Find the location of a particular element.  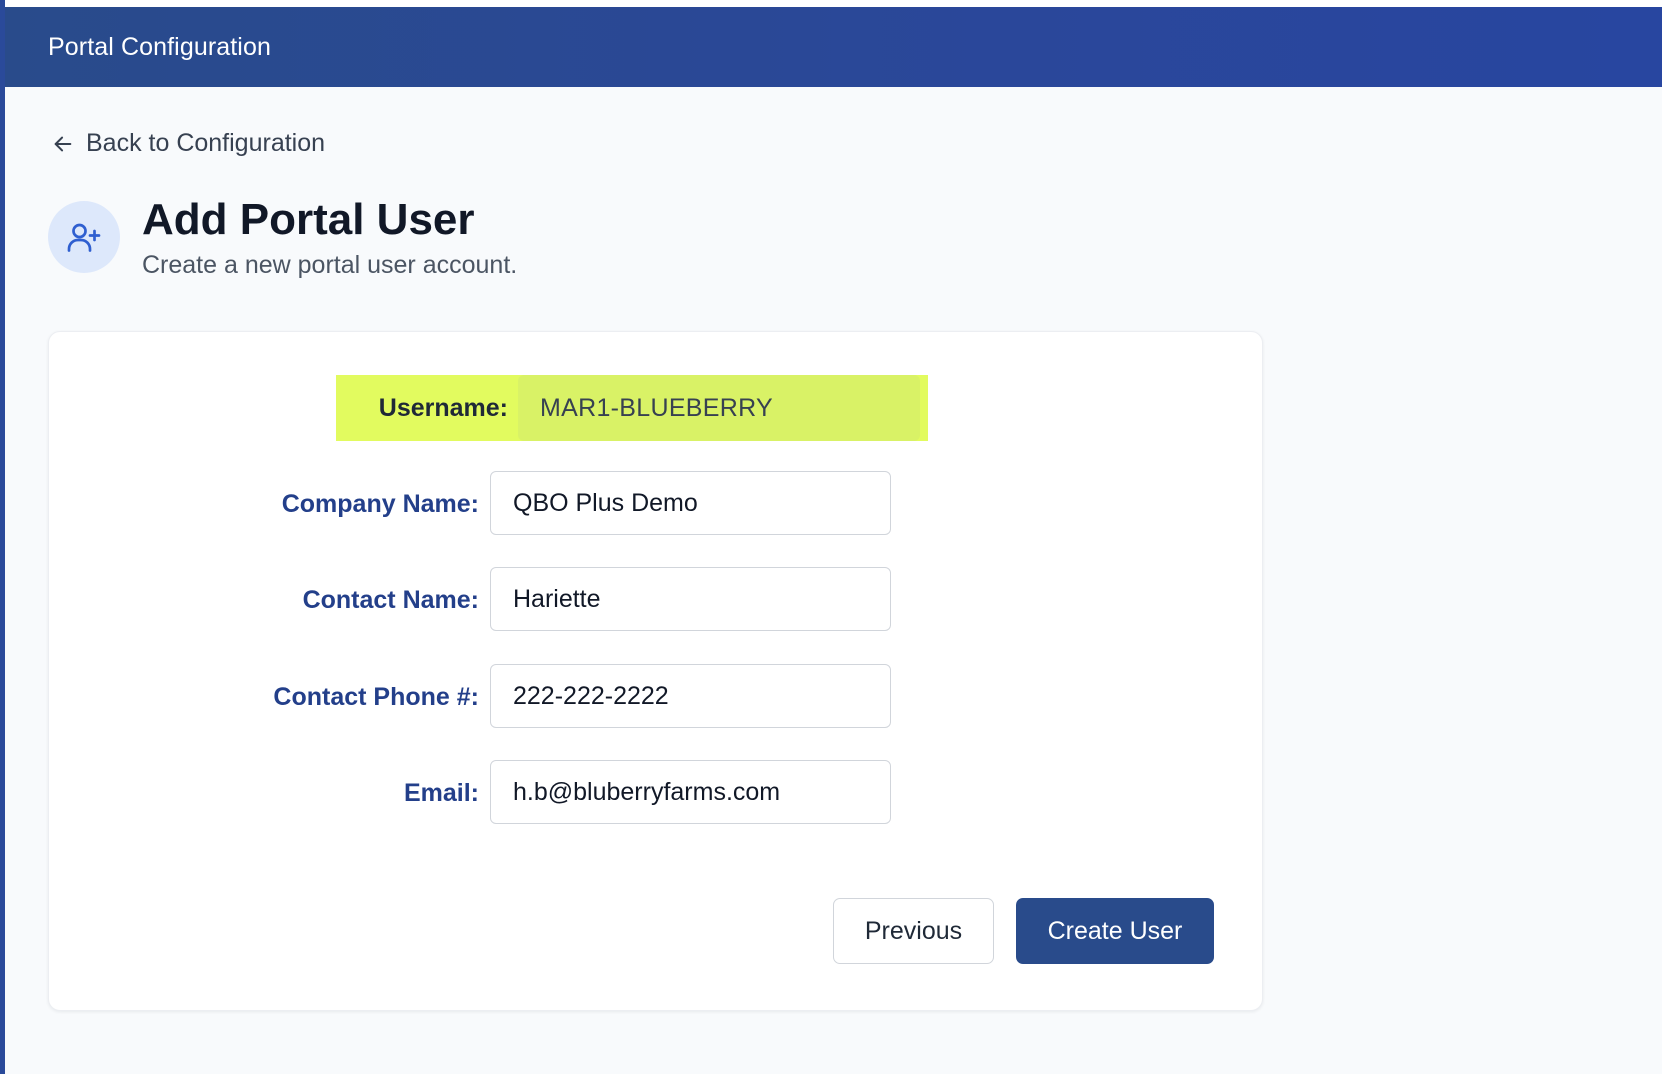

contact-name-label: Contact Name: is located at coordinates (390, 600).